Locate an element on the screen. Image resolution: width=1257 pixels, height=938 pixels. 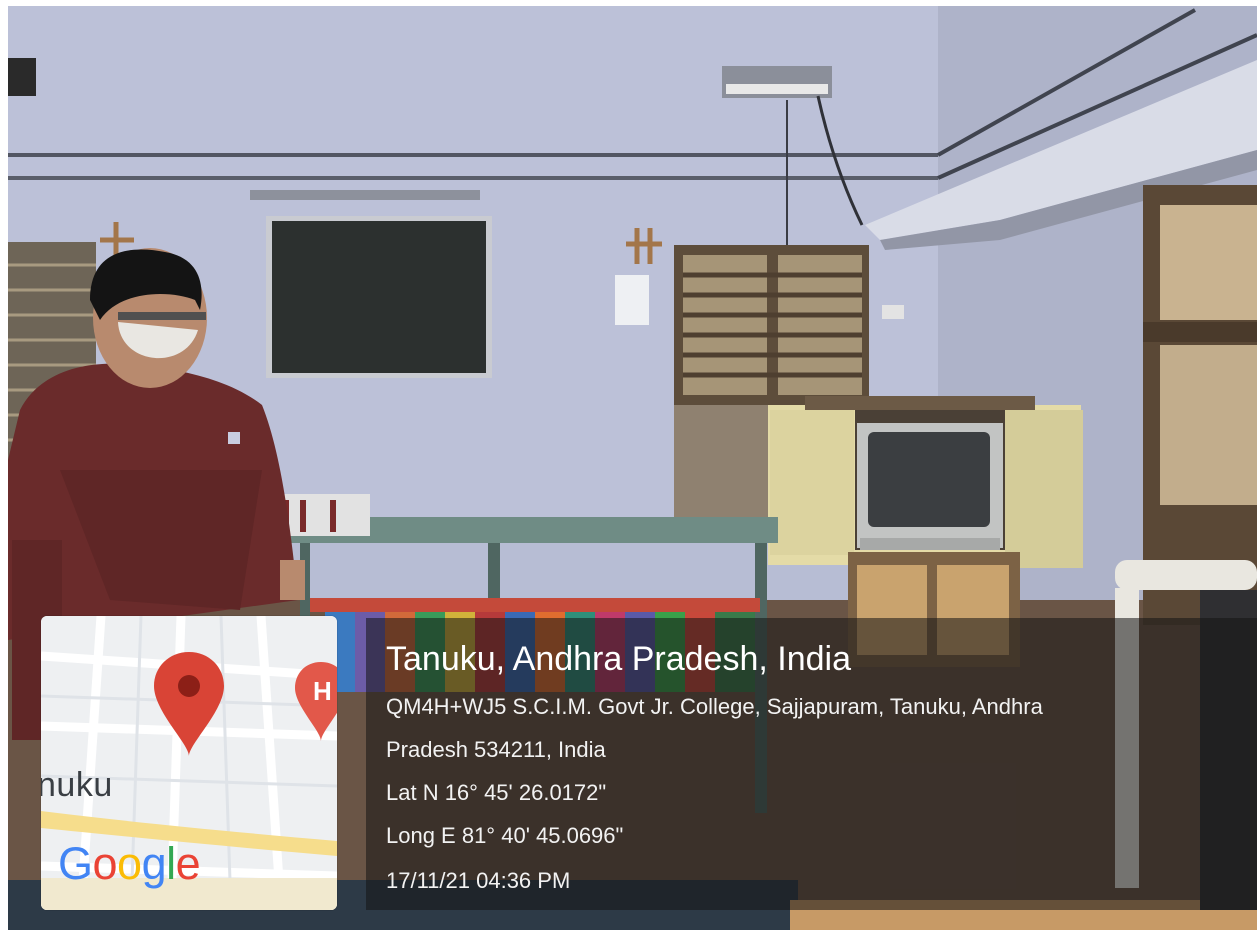
hospital-marker-letter: H is located at coordinates (322, 691).